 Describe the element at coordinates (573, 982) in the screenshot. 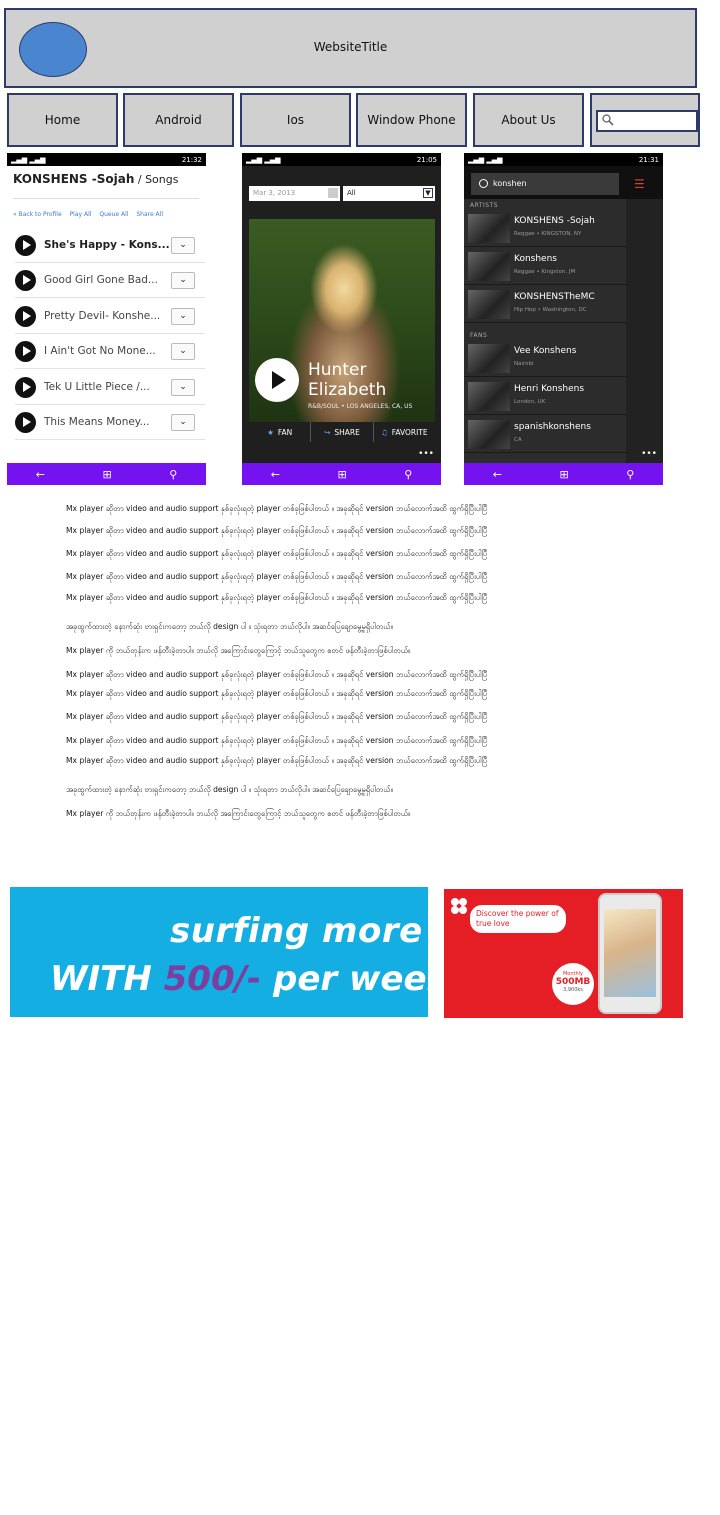

I see `badge-data: 500MB` at that location.